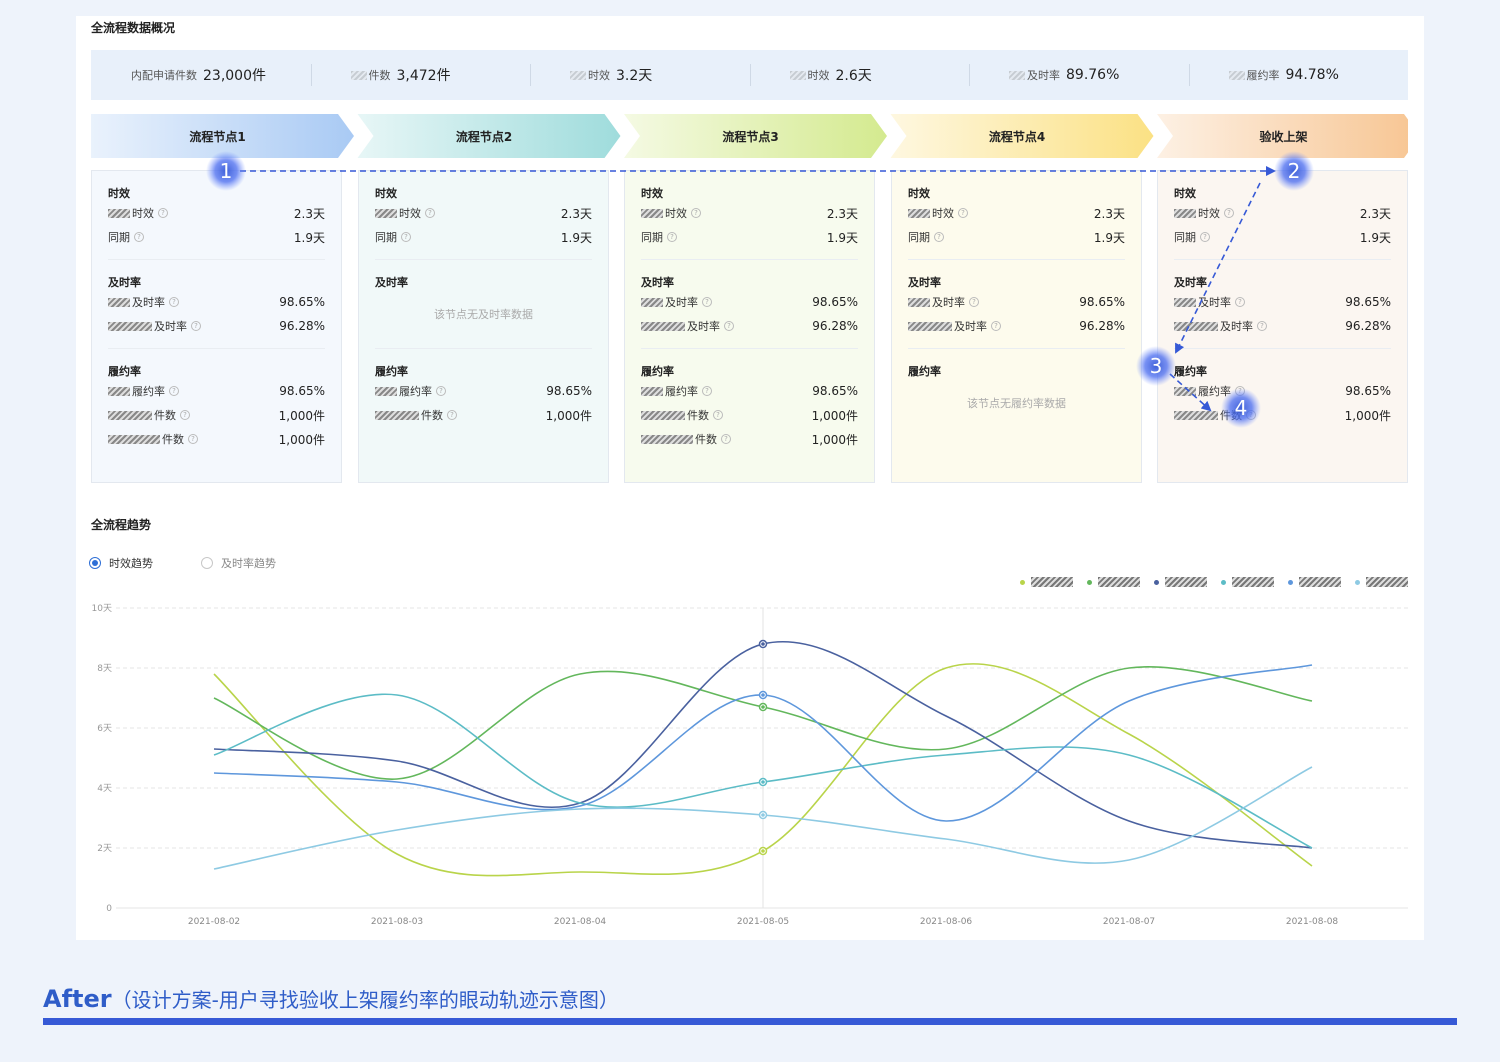 The height and width of the screenshot is (1062, 1500). Describe the element at coordinates (216, 326) in the screenshot. I see `ontime-rate-row: 及时率? 96.28%` at that location.